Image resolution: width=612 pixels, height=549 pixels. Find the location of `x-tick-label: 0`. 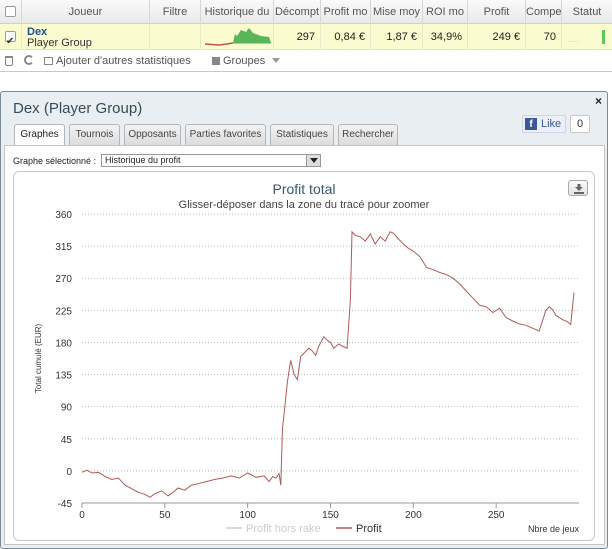

x-tick-label: 0 is located at coordinates (82, 515).